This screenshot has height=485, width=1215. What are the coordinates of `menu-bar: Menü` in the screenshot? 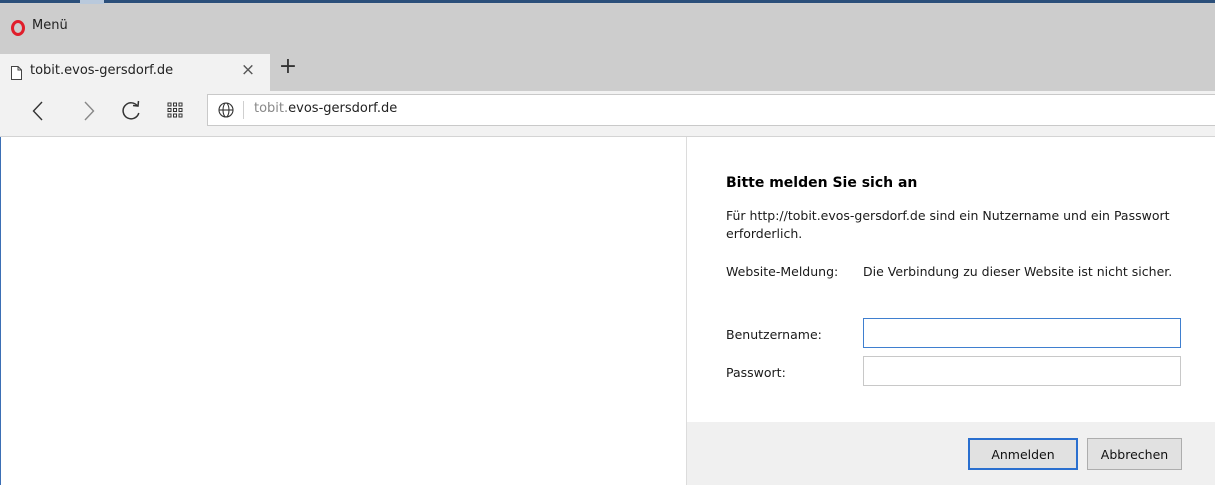 It's located at (607, 26).